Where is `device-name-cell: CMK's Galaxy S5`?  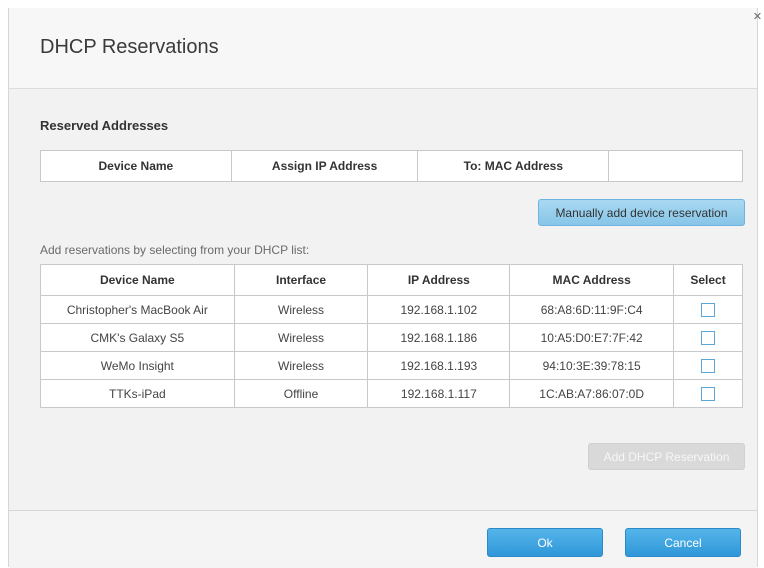 device-name-cell: CMK's Galaxy S5 is located at coordinates (137, 337).